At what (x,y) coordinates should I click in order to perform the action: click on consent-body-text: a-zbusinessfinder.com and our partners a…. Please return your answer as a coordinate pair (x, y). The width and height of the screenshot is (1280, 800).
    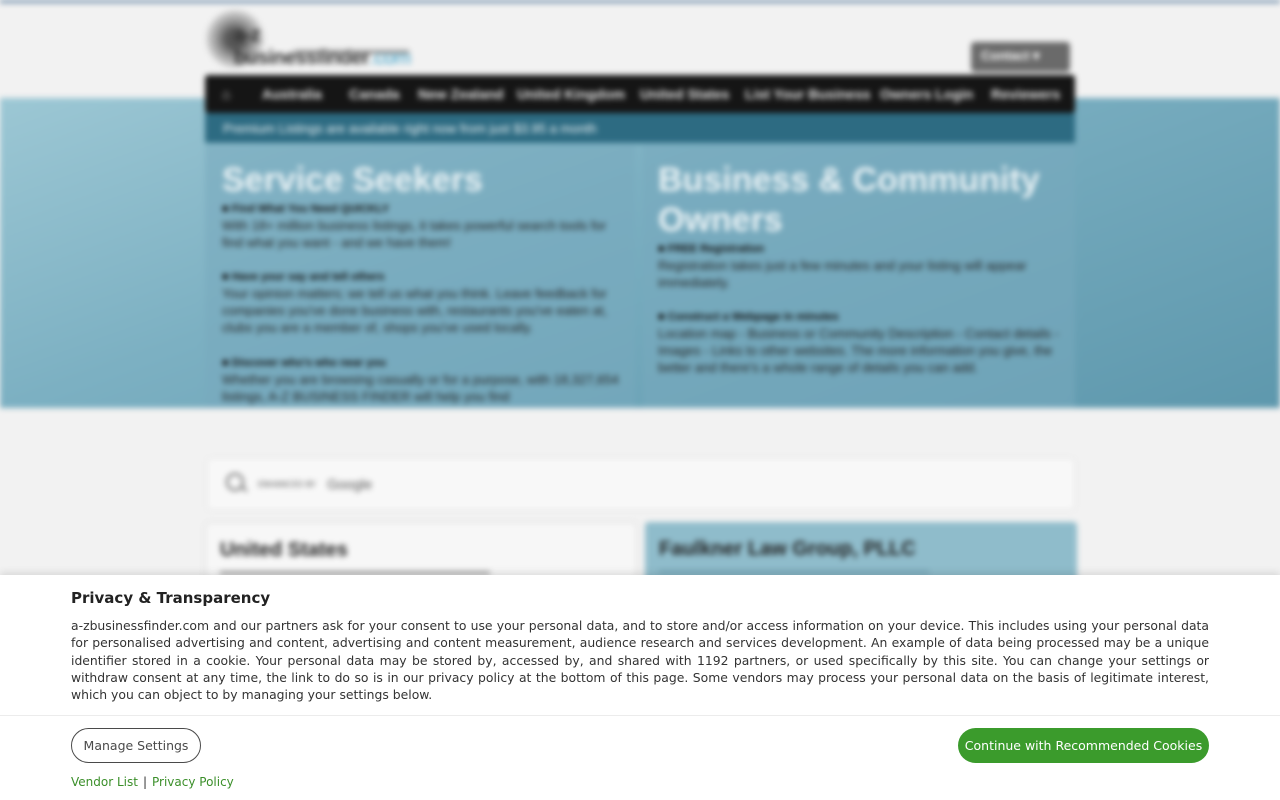
    Looking at the image, I should click on (640, 660).